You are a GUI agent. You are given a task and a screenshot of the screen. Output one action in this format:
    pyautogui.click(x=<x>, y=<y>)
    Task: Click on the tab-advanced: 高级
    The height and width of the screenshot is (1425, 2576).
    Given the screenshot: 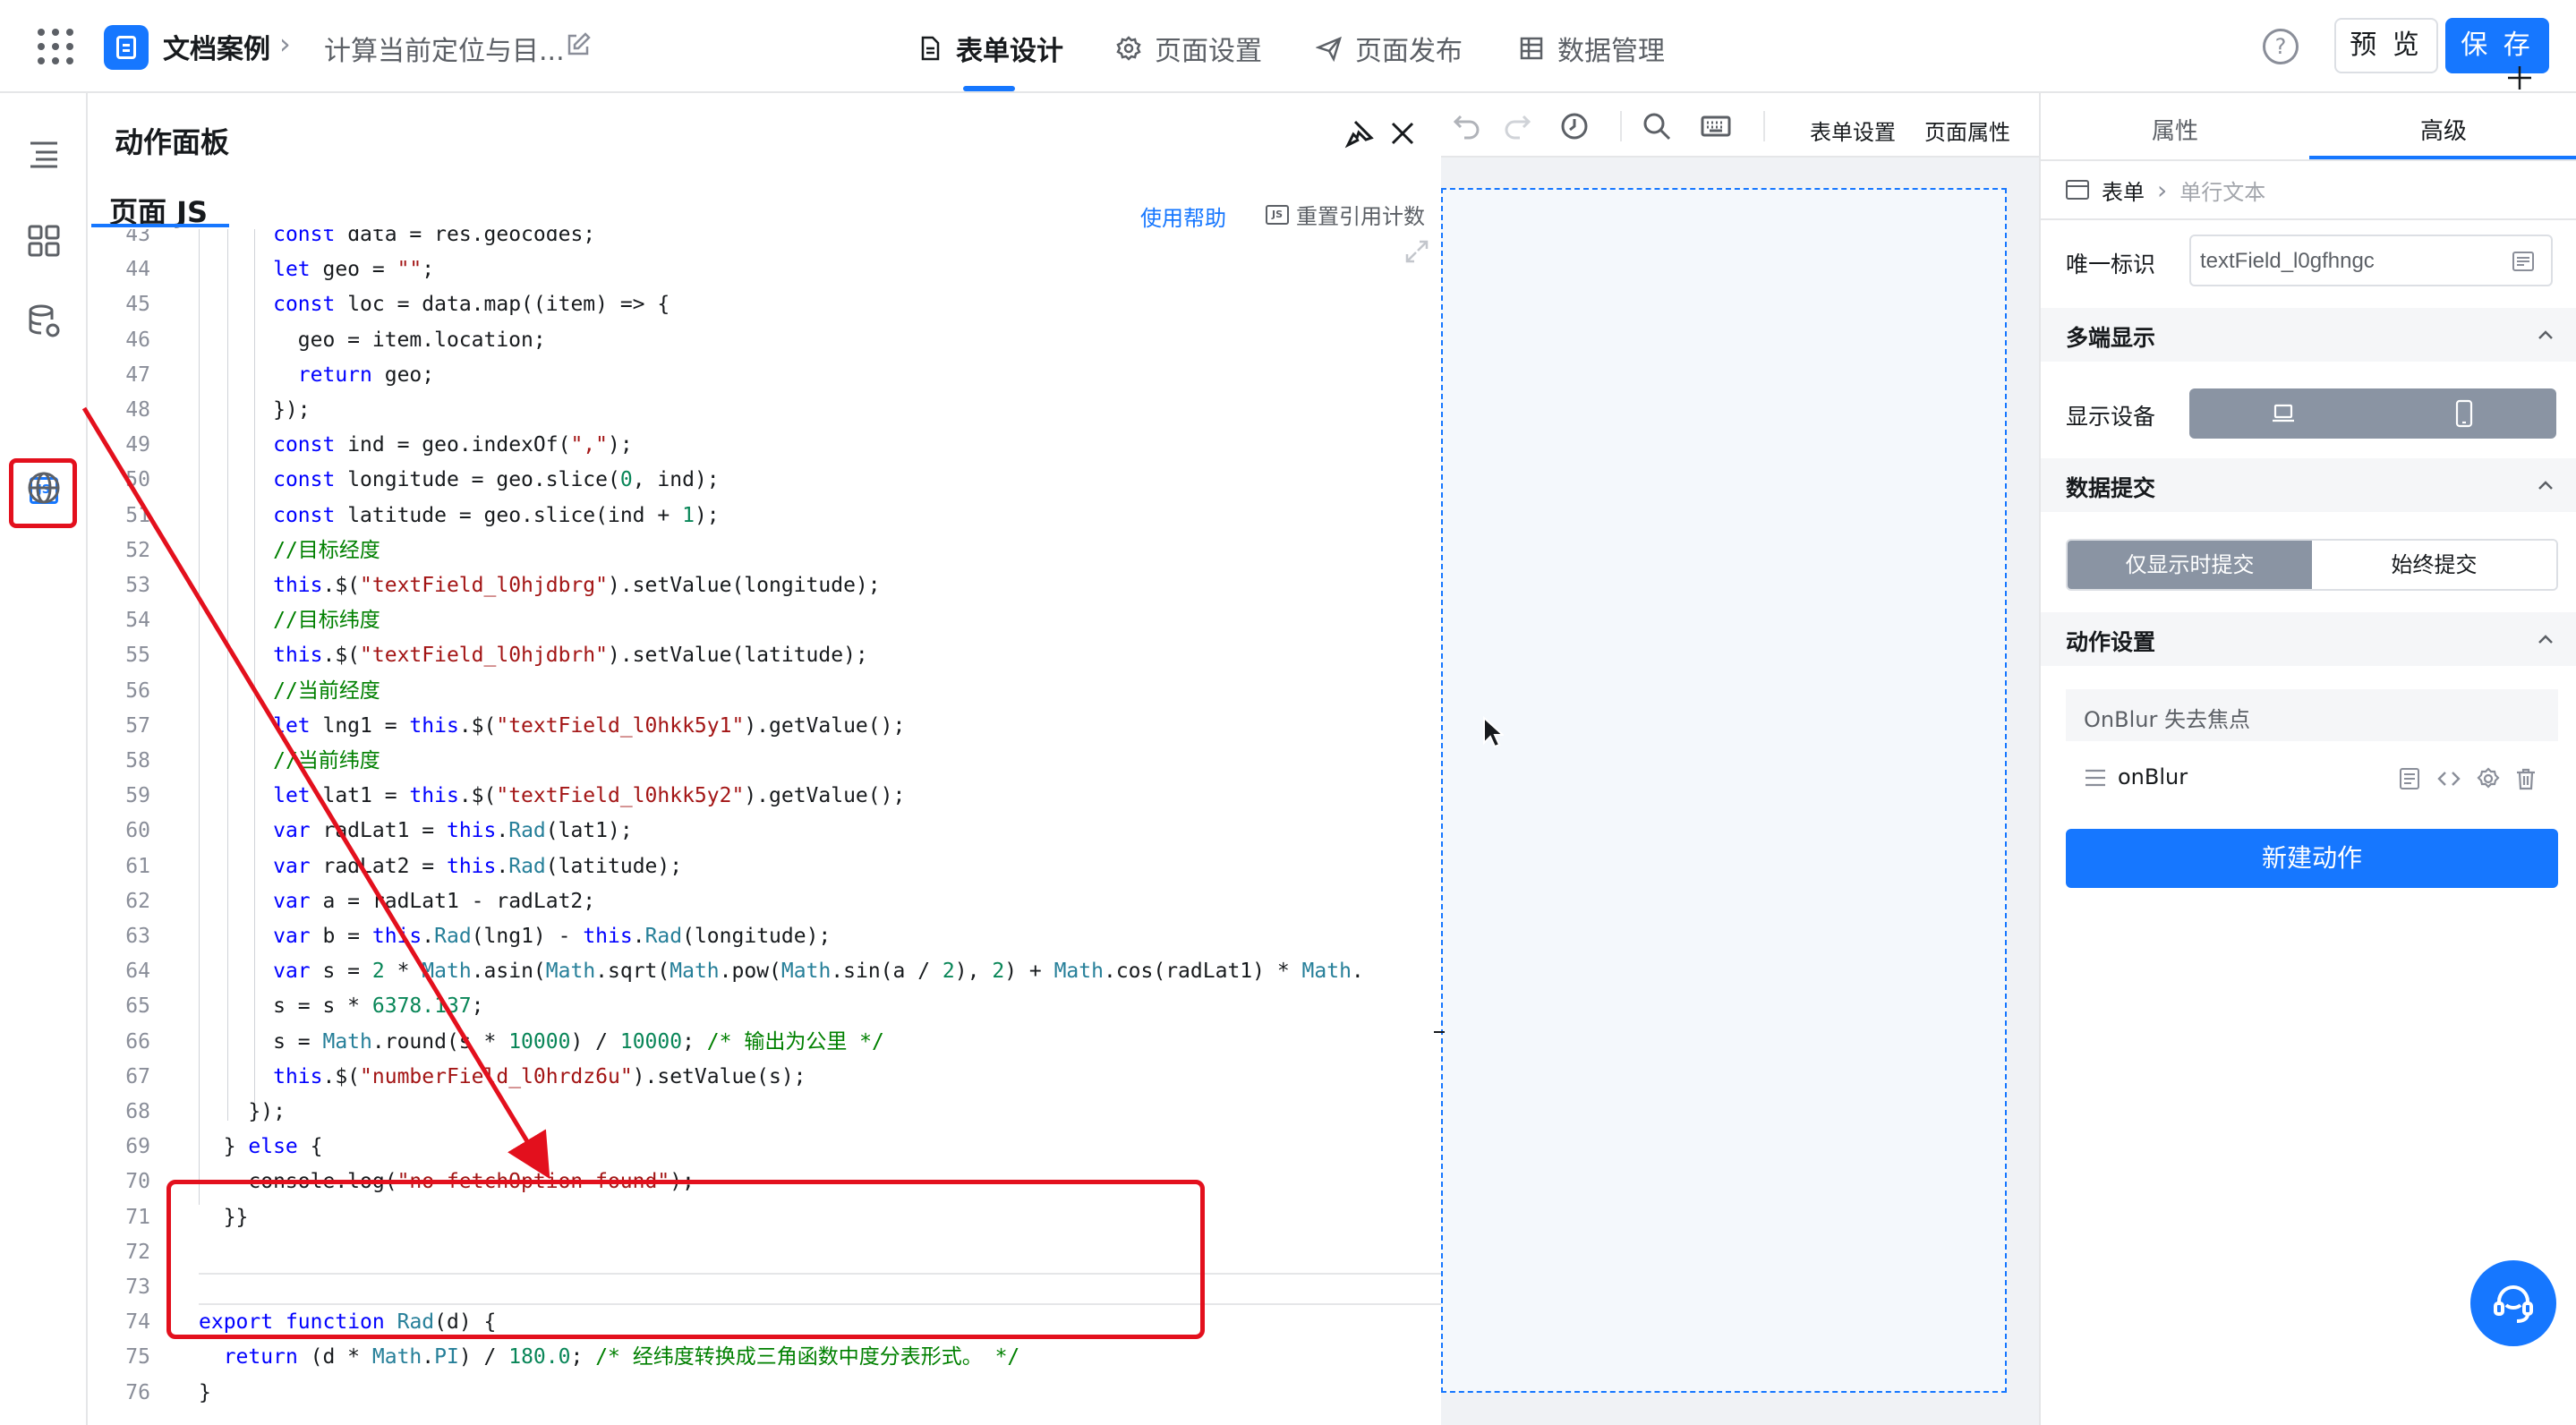 What is the action you would take?
    pyautogui.click(x=2443, y=129)
    